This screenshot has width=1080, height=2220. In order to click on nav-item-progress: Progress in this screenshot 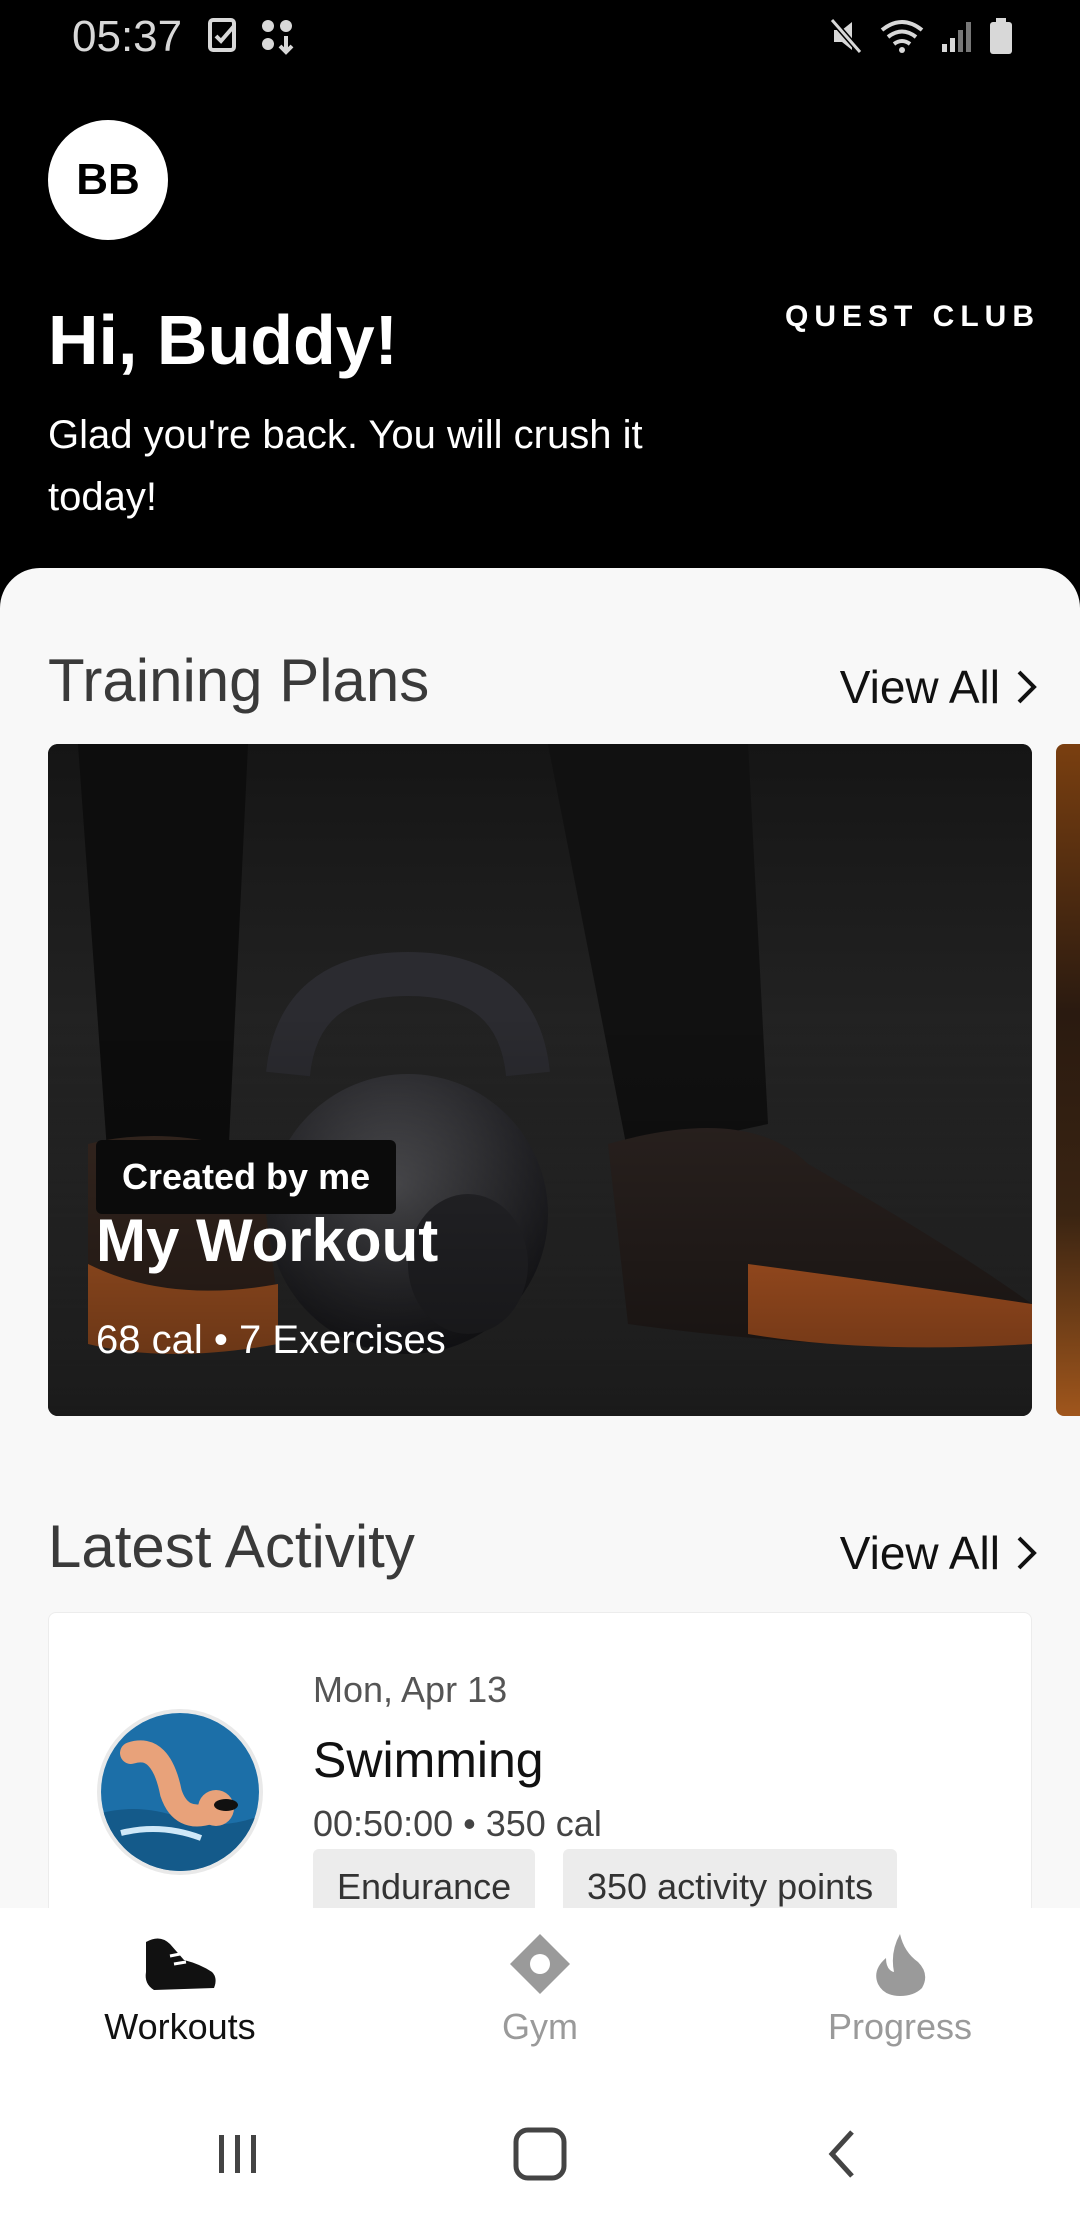, I will do `click(900, 1990)`.